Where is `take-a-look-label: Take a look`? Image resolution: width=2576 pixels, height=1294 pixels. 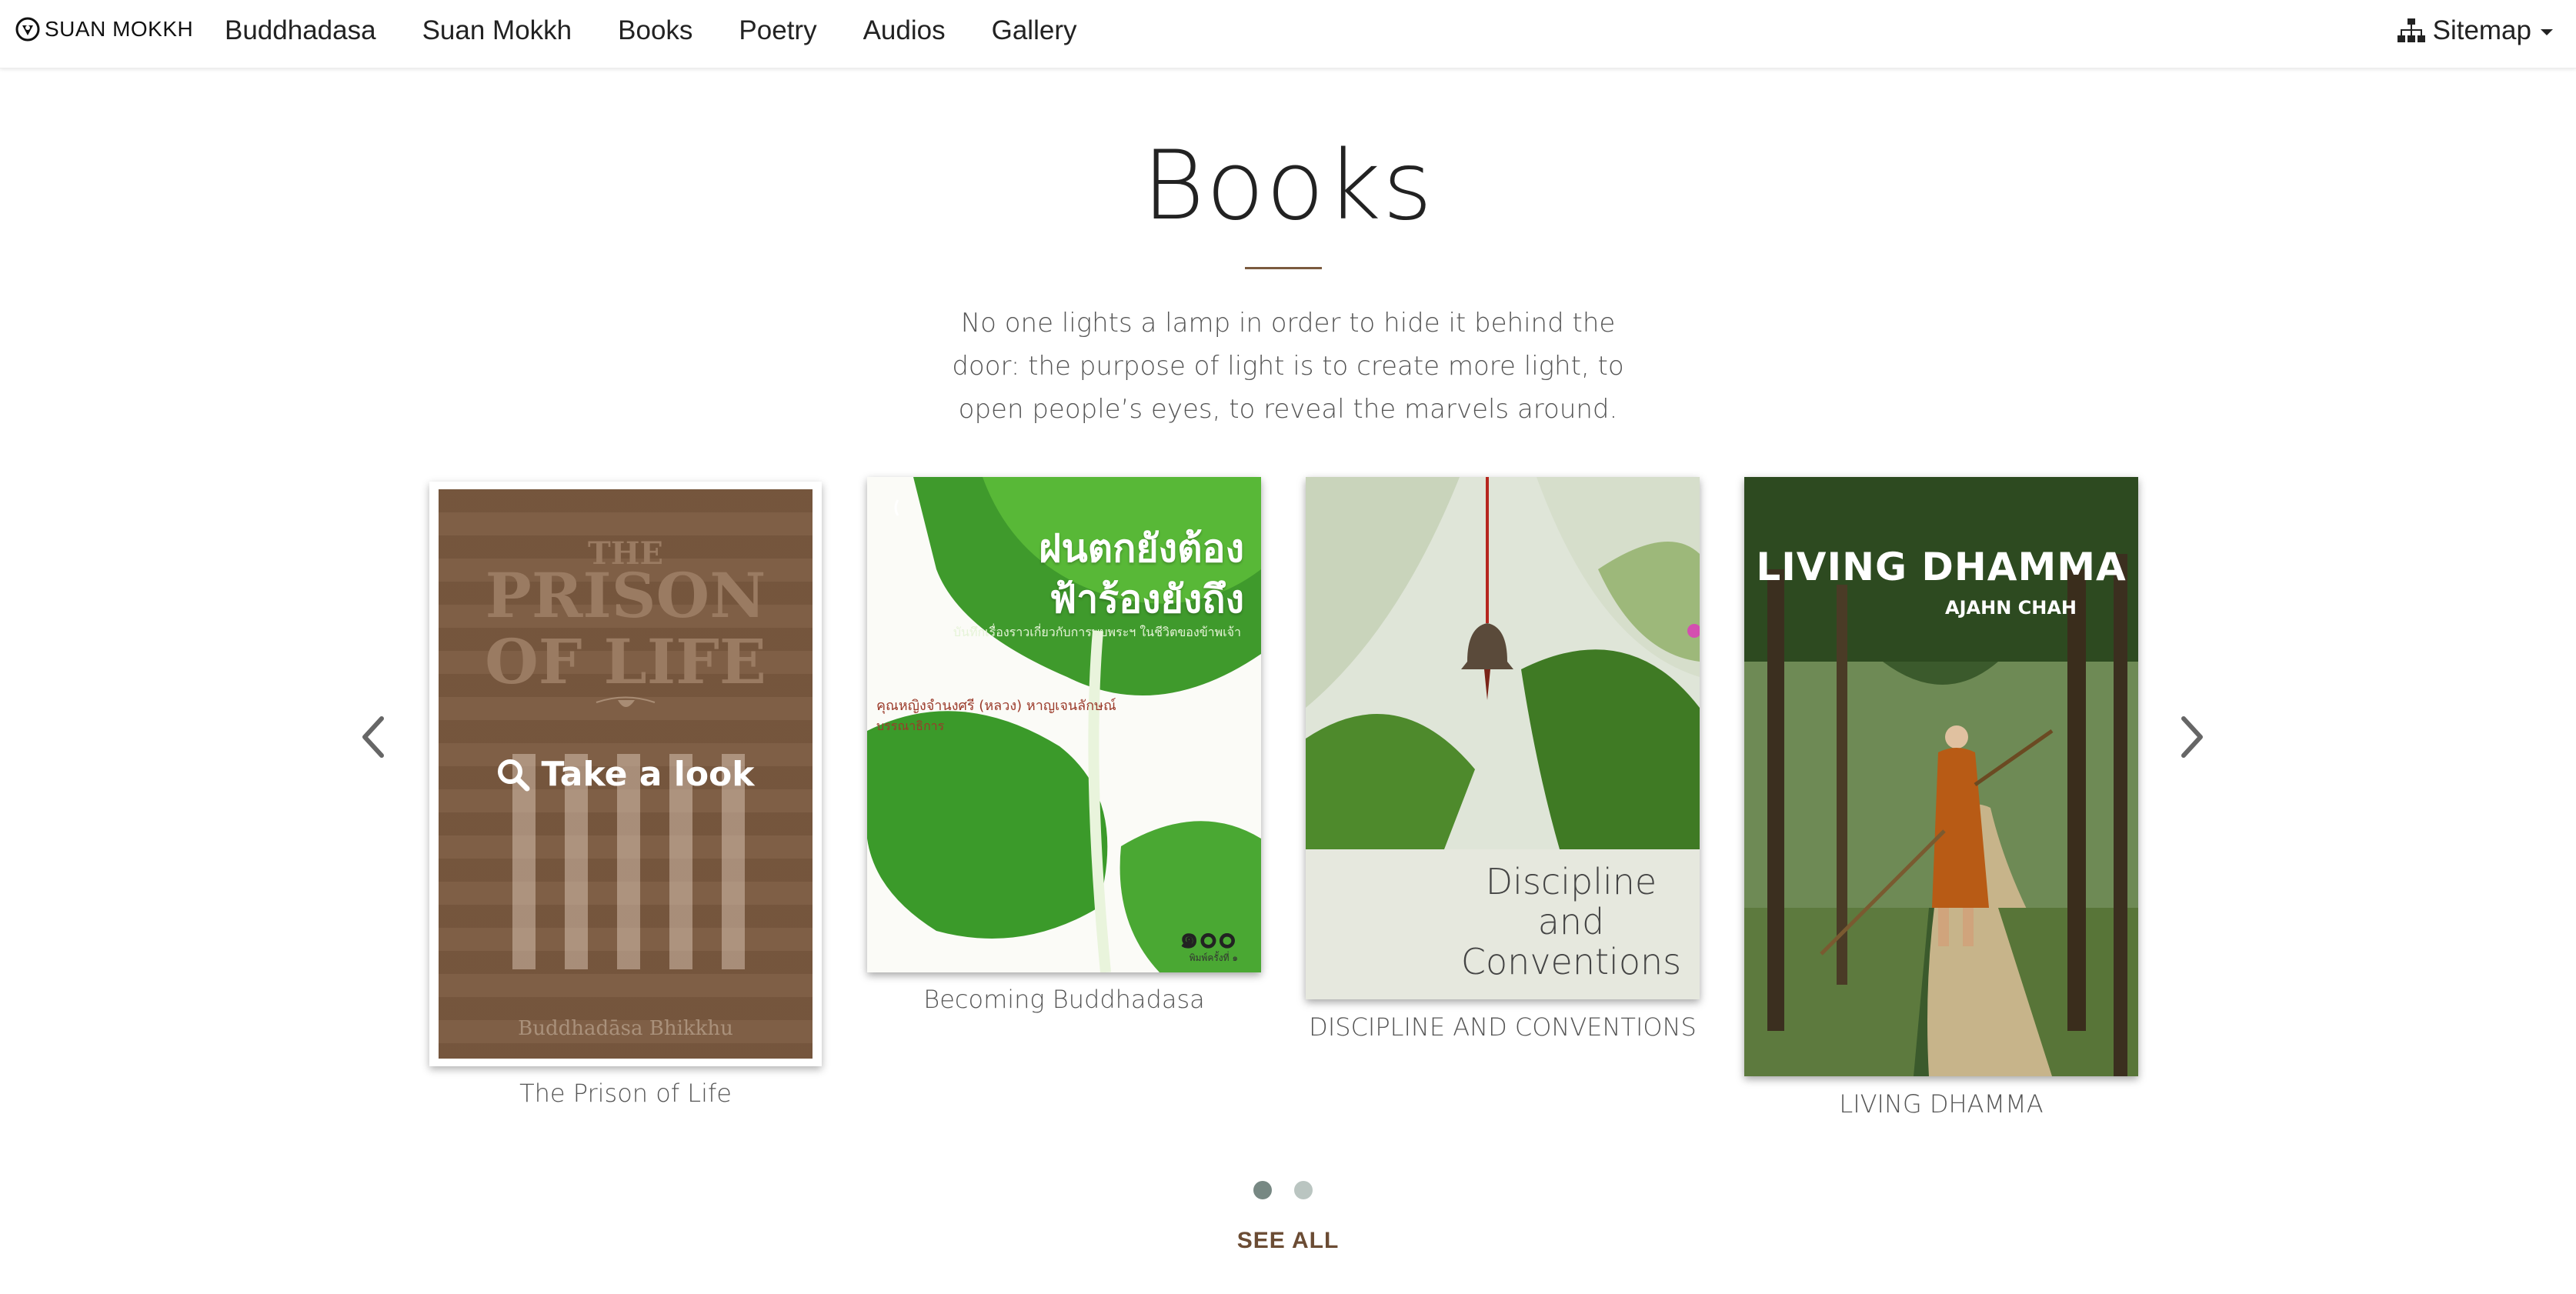
take-a-look-label: Take a look is located at coordinates (648, 775).